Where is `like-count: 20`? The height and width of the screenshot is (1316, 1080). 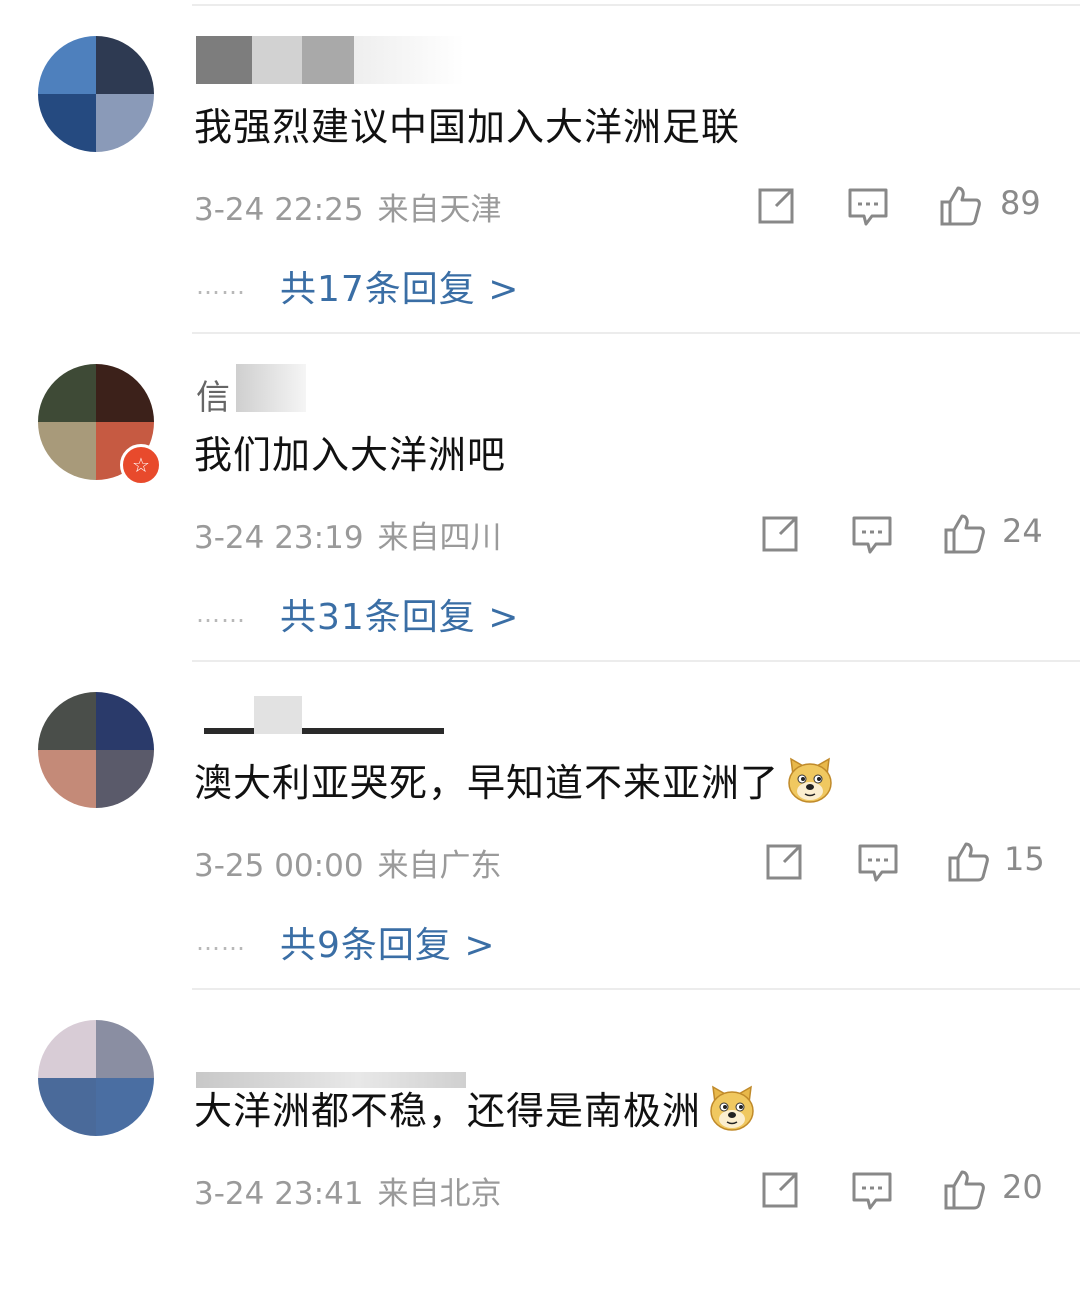 like-count: 20 is located at coordinates (1022, 1187).